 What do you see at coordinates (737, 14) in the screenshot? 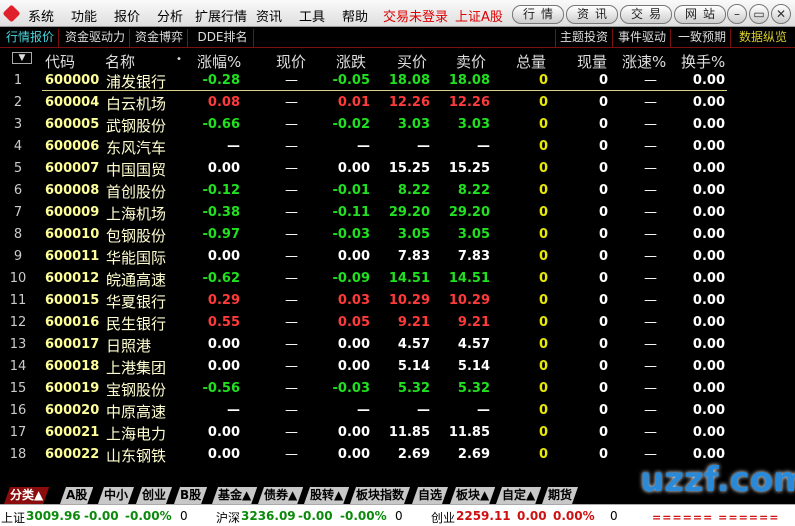
I see `minimize-icon: –` at bounding box center [737, 14].